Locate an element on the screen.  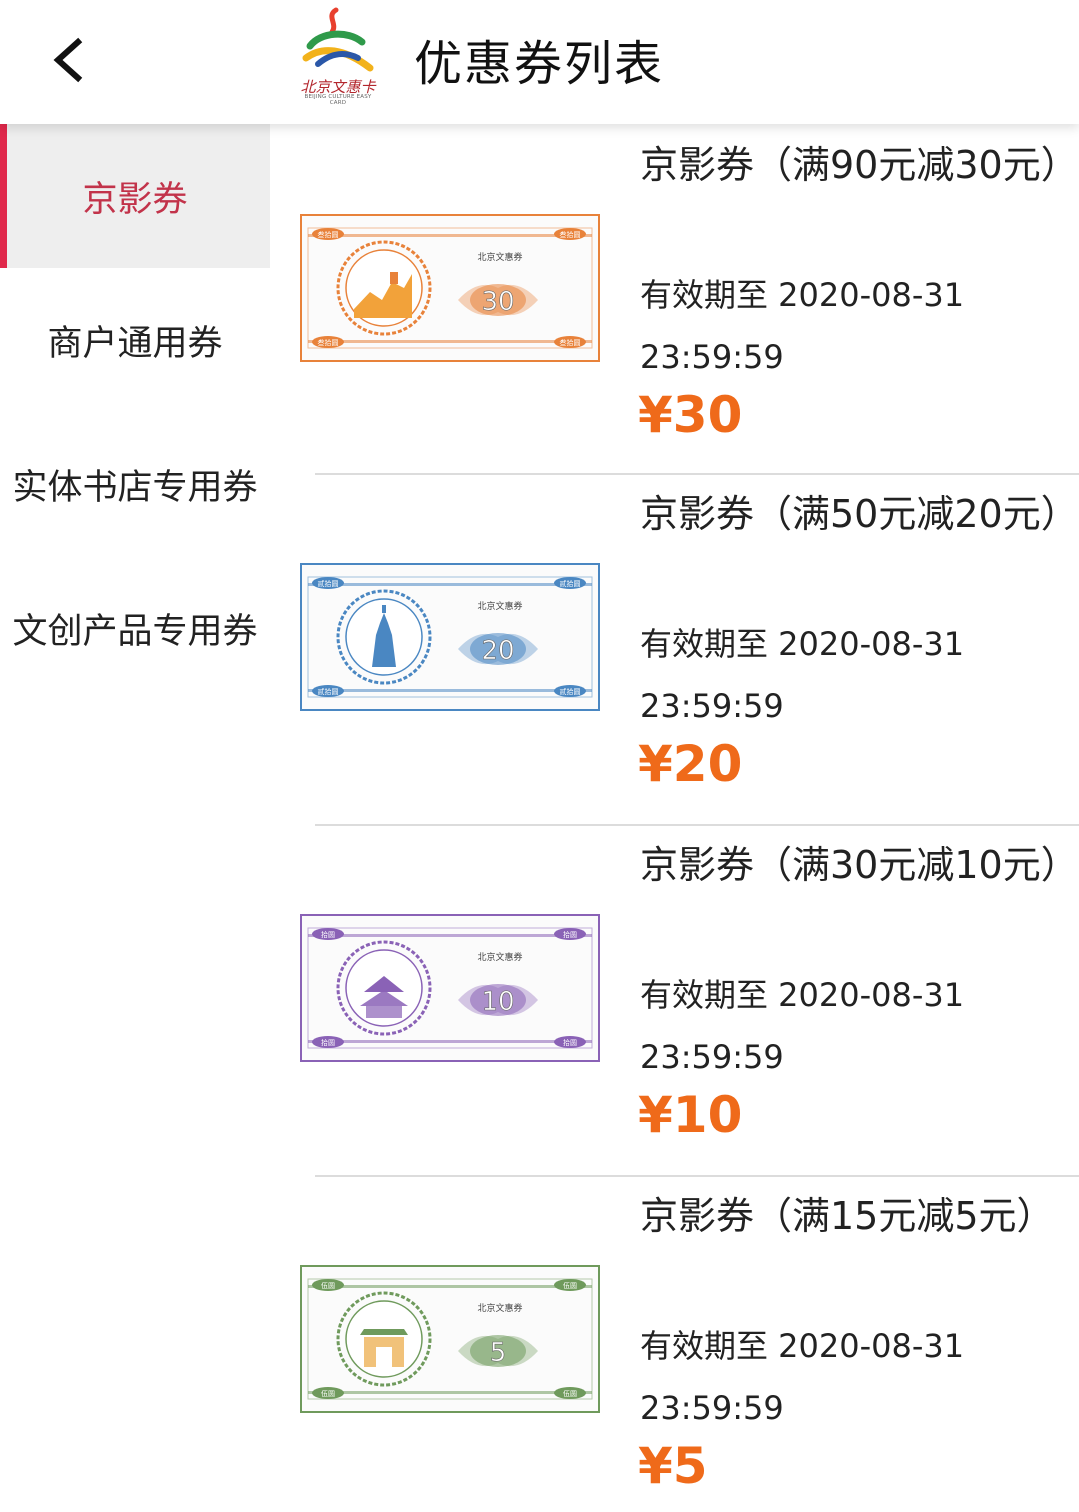
sidebar-item-bookstore: 实体书店专用券 is located at coordinates (135, 484).